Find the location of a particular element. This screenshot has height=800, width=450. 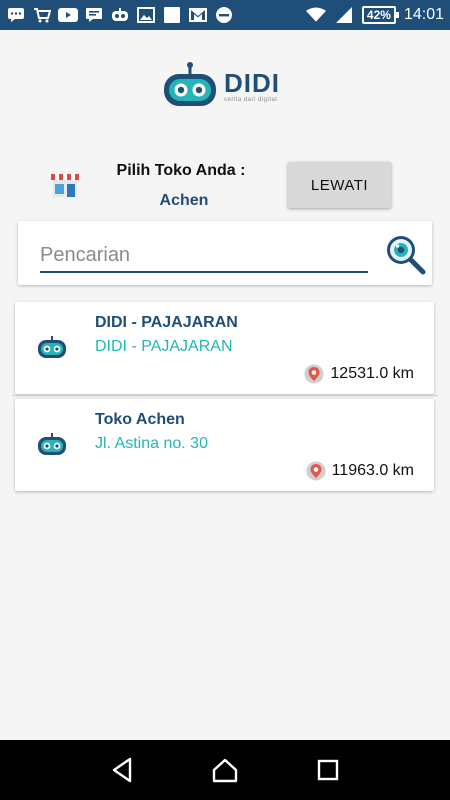

skip-button: LEWATI is located at coordinates (339, 185).